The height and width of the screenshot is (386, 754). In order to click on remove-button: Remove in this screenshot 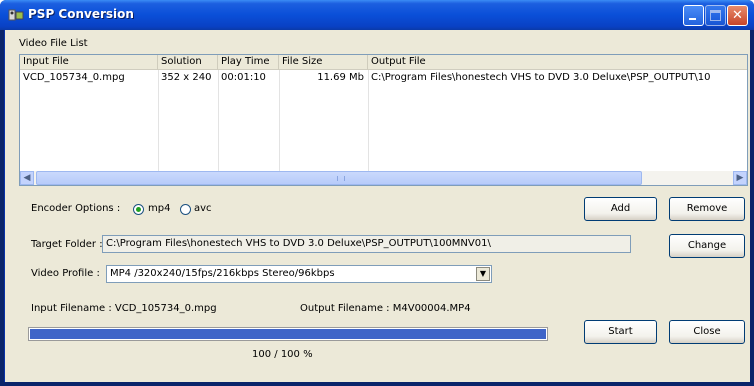, I will do `click(707, 209)`.